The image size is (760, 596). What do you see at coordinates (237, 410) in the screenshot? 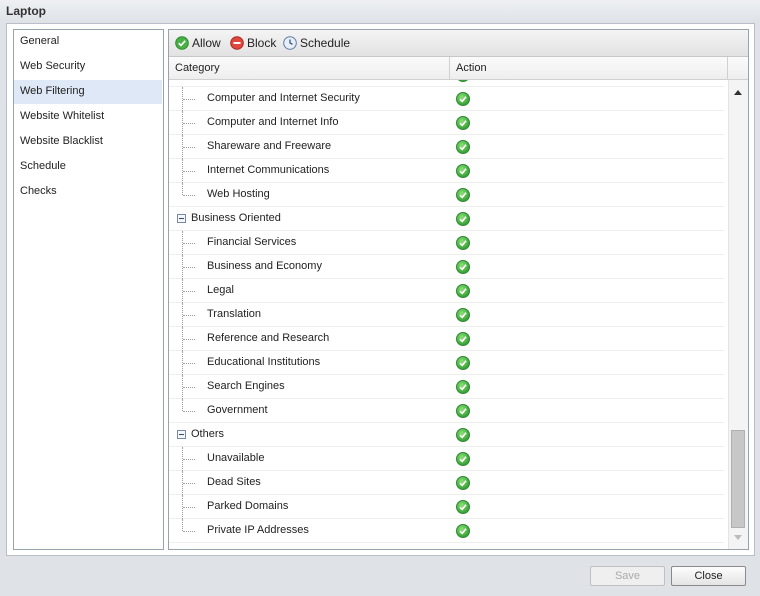
I see `category-label: Government` at bounding box center [237, 410].